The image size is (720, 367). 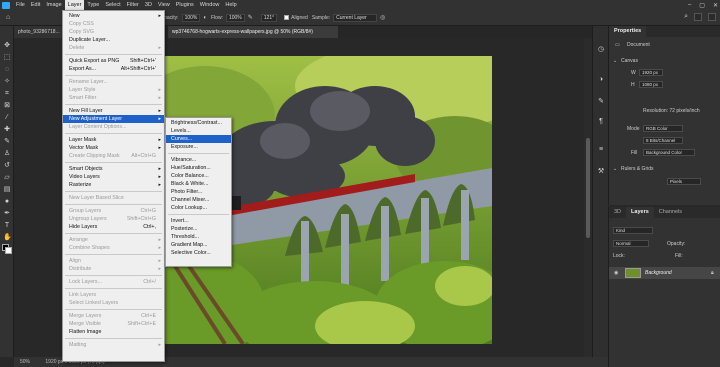 What do you see at coordinates (617, 212) in the screenshot?
I see `tab-3d: 3D` at bounding box center [617, 212].